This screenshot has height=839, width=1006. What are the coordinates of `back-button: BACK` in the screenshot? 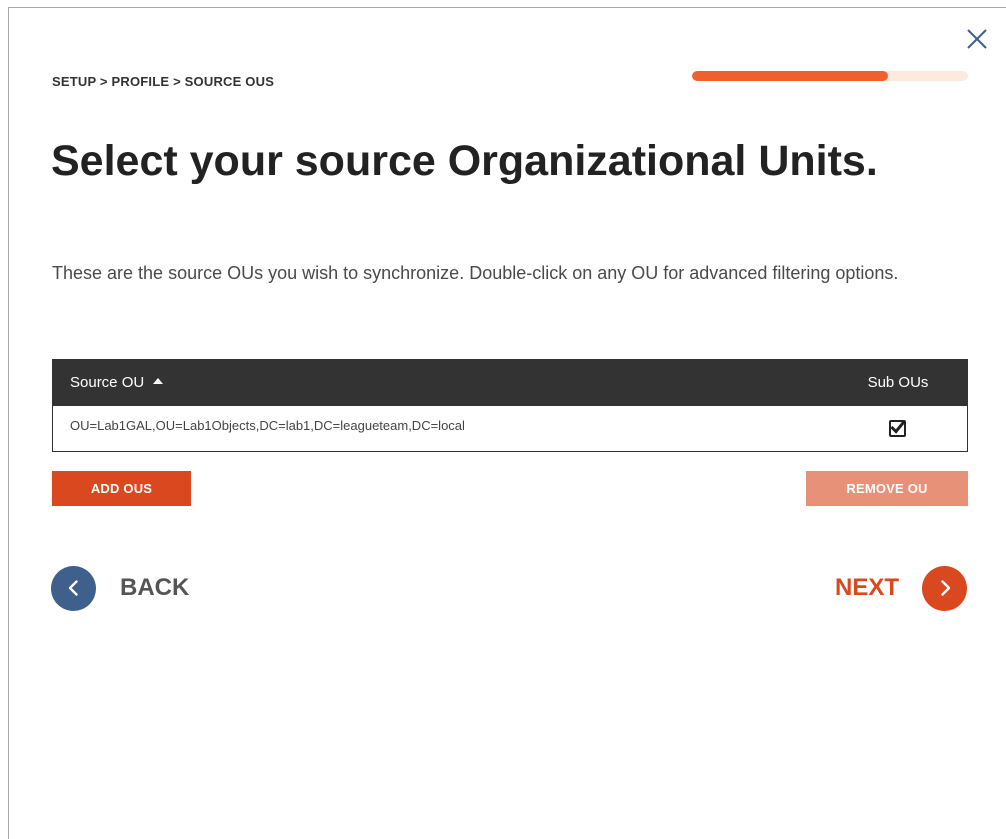 It's located at (120, 588).